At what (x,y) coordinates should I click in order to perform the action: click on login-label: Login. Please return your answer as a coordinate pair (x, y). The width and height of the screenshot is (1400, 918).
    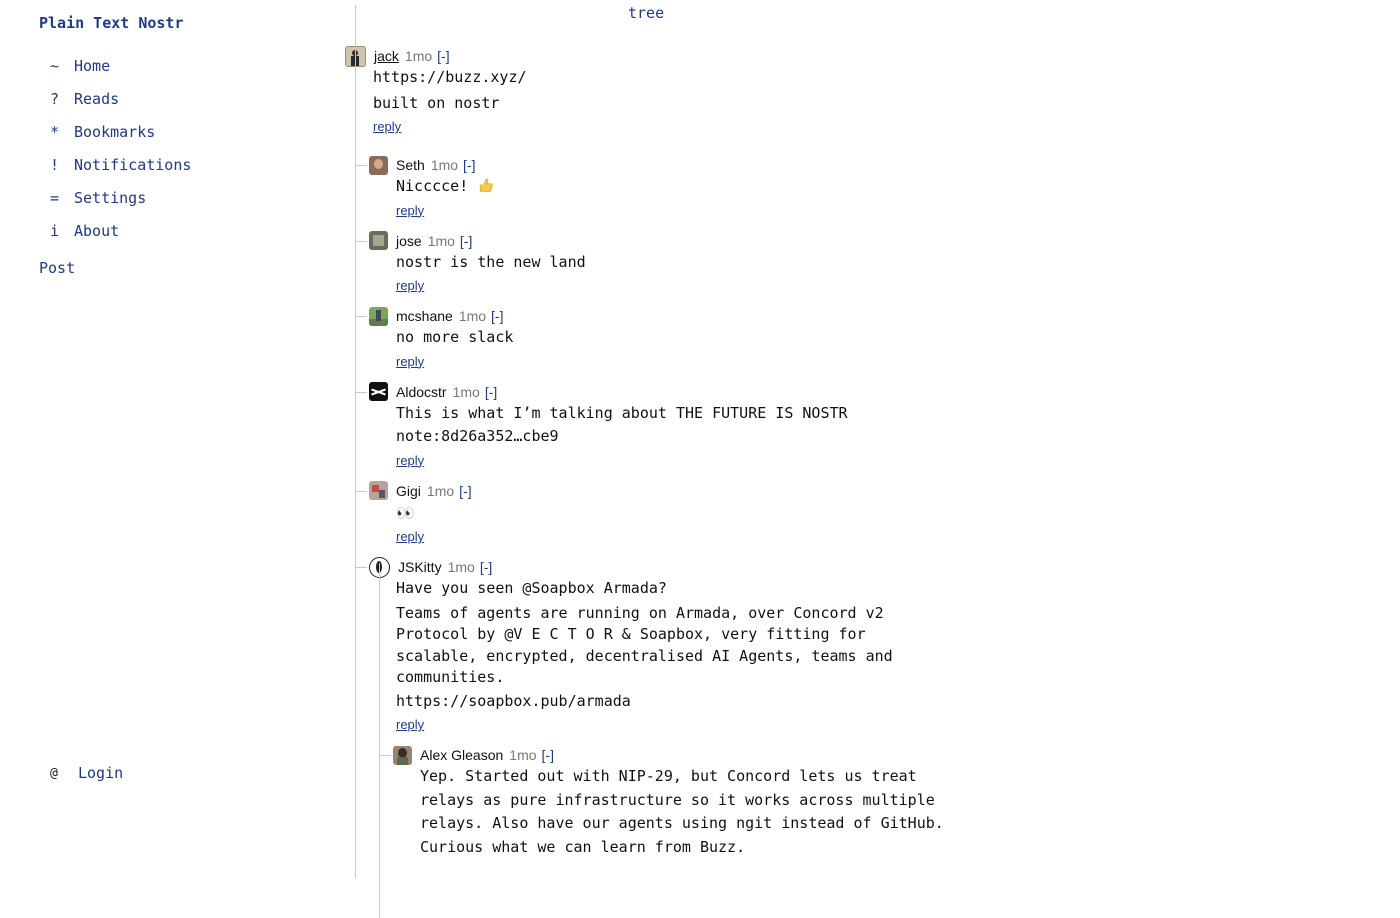
    Looking at the image, I should click on (101, 773).